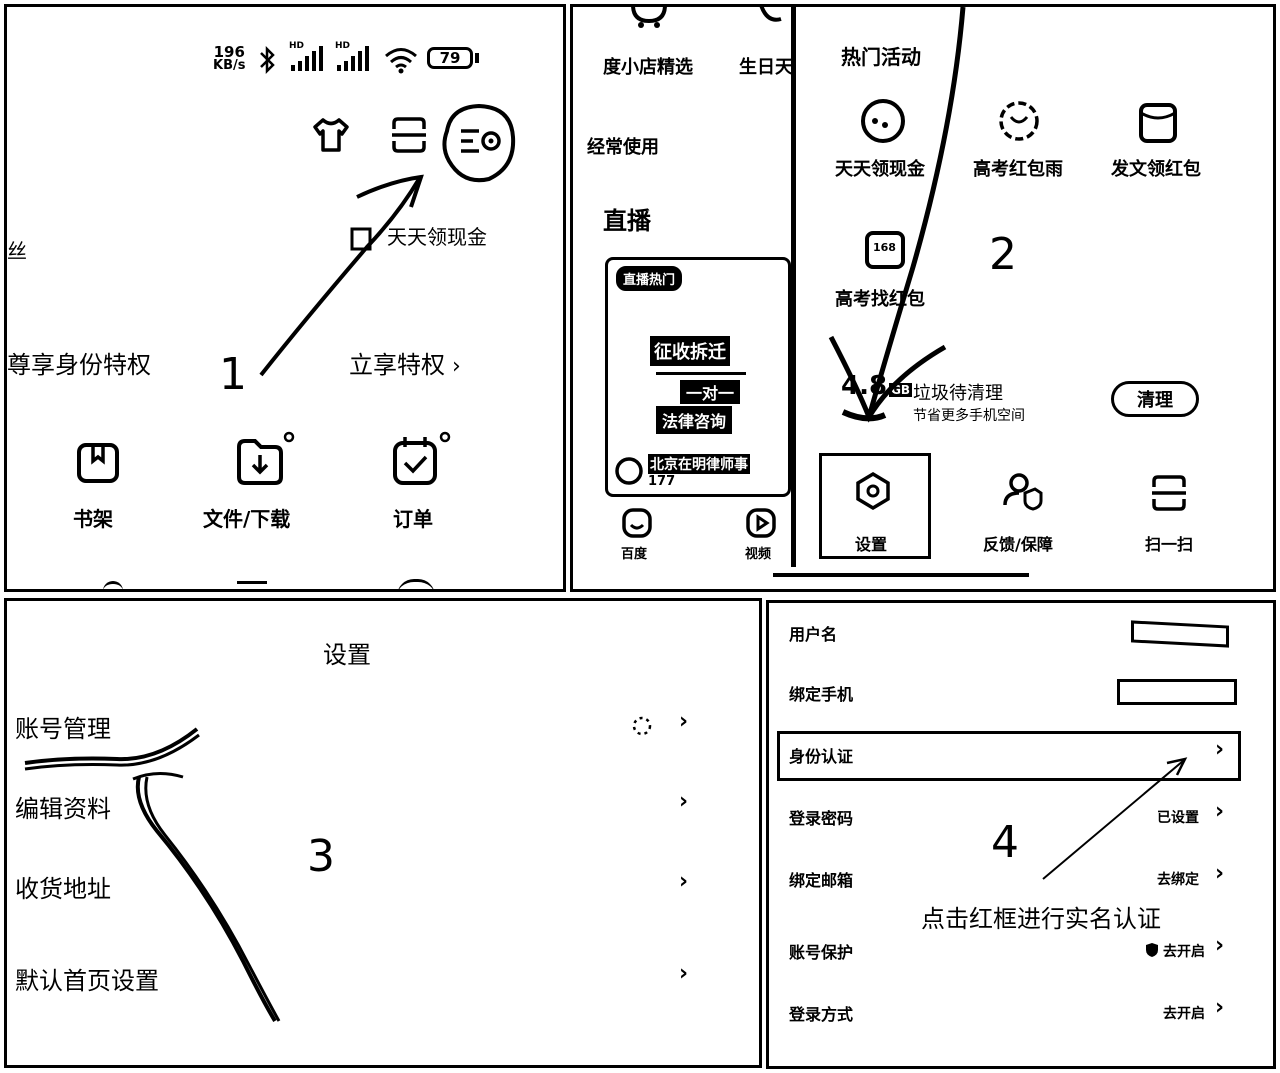 This screenshot has width=1280, height=1073. Describe the element at coordinates (1018, 168) in the screenshot. I see `activity-rain-label: 高考红包雨` at that location.